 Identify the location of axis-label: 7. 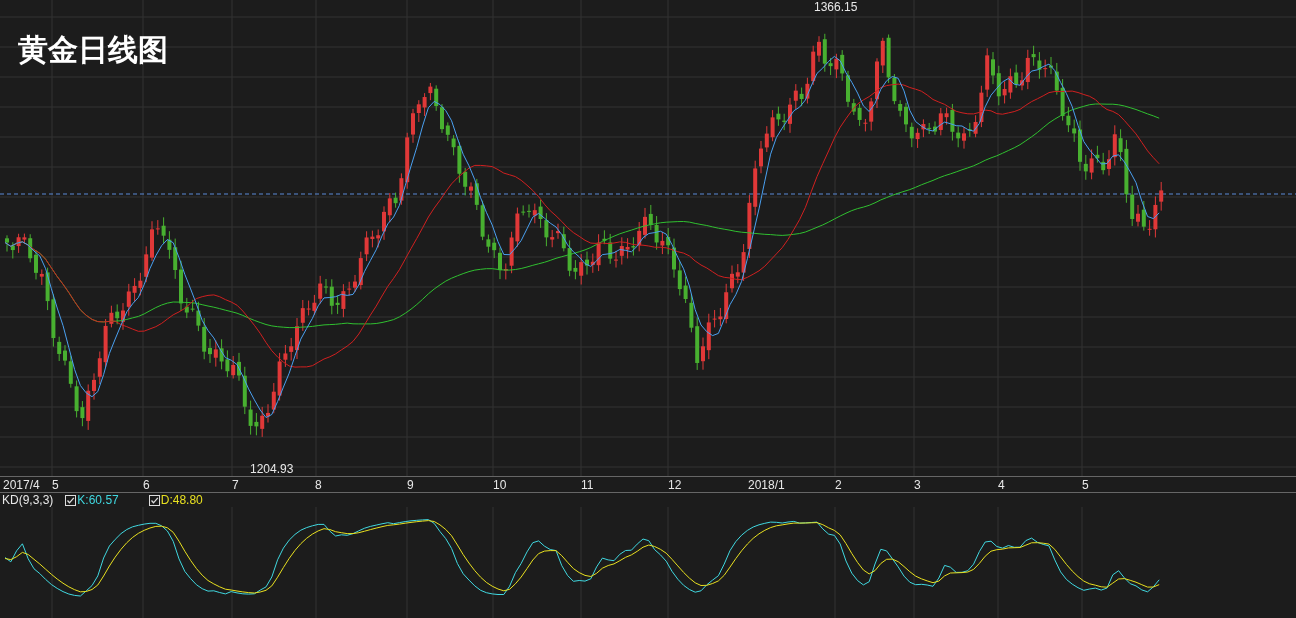
(235, 485).